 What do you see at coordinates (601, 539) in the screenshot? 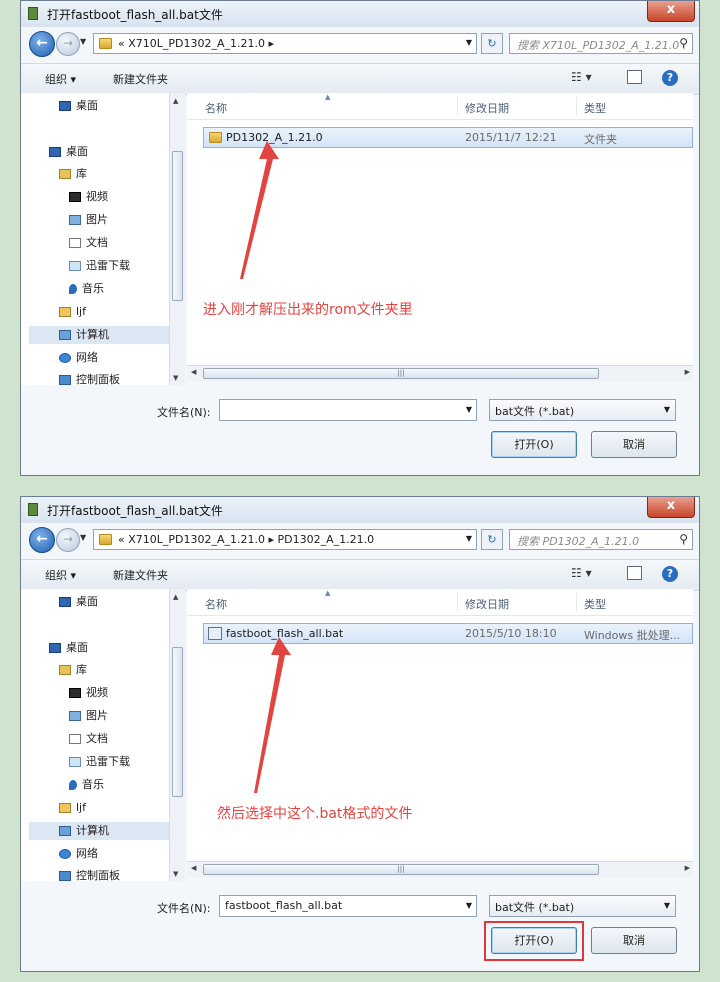
I see `search-input: 搜索 PD1302_A_1.21.0 ⚲` at bounding box center [601, 539].